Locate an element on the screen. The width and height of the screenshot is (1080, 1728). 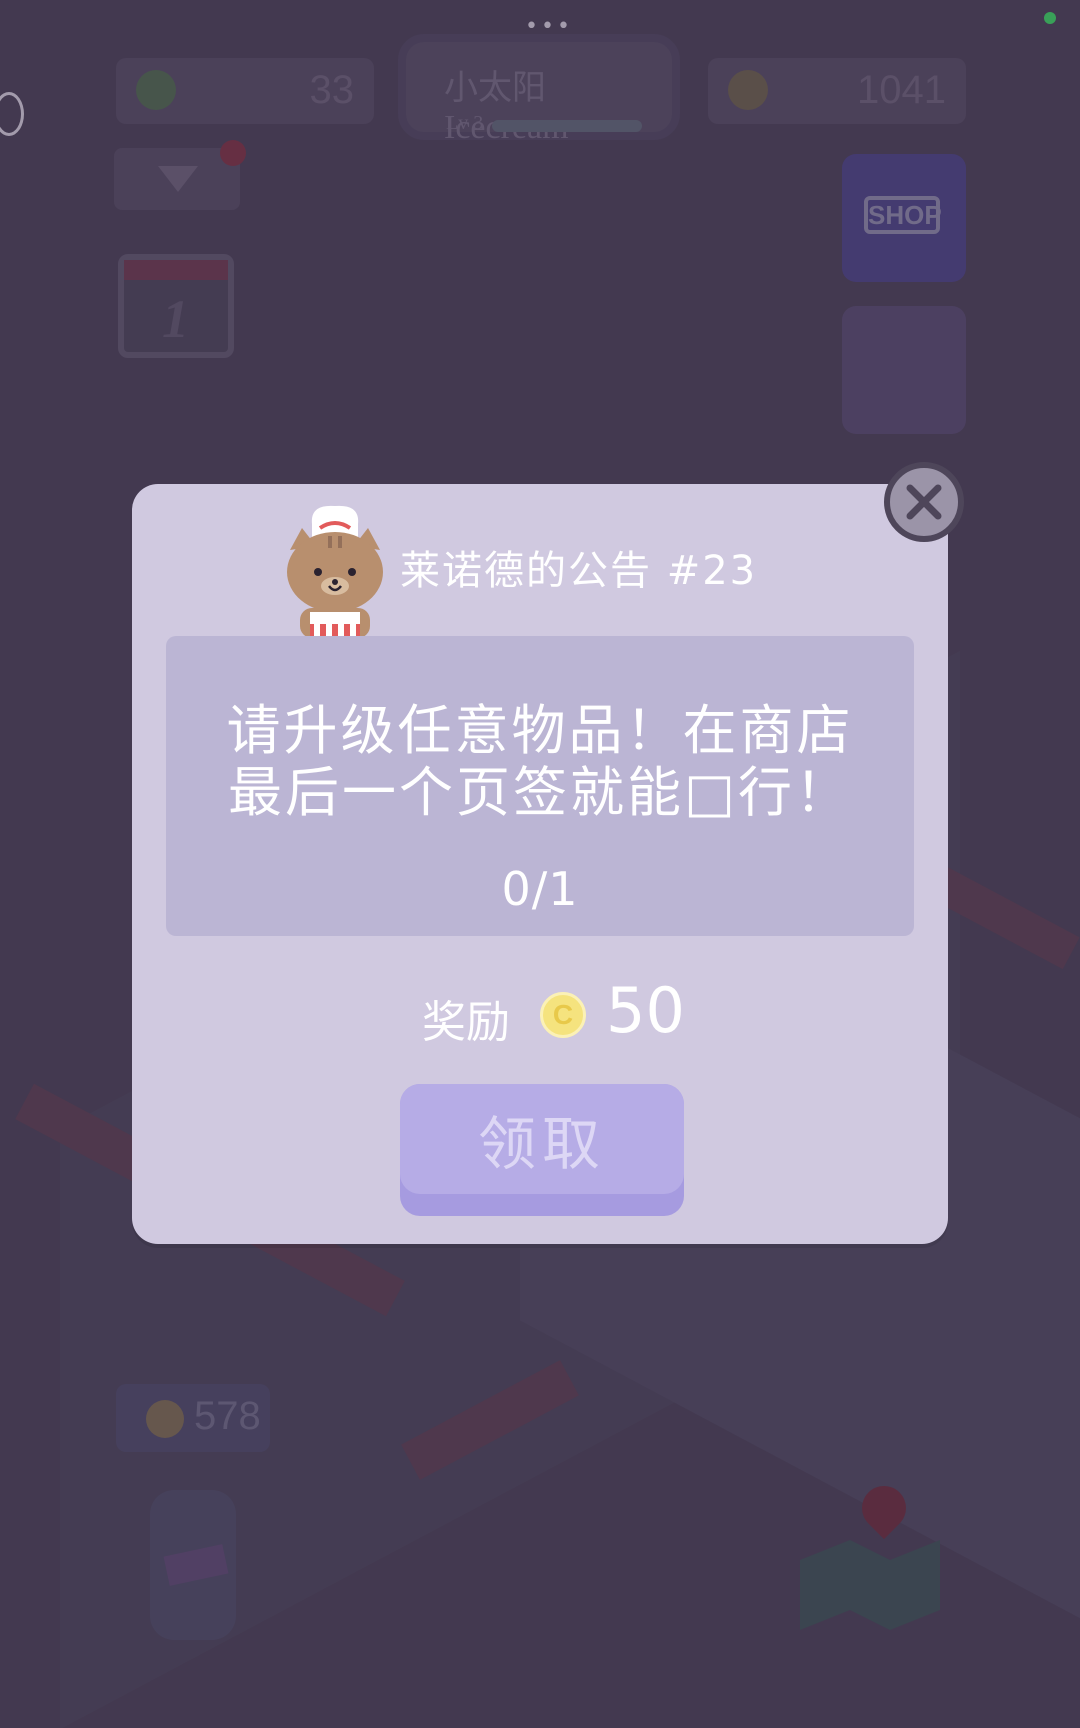
claim-button: 领取 is located at coordinates (542, 1150).